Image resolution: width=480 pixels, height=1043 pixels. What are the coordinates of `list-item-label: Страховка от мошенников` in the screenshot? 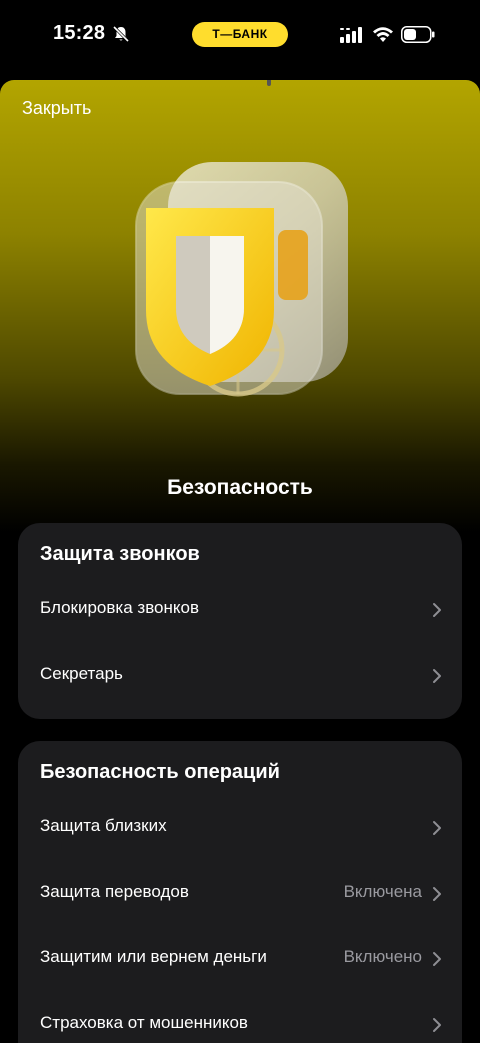 It's located at (144, 1022).